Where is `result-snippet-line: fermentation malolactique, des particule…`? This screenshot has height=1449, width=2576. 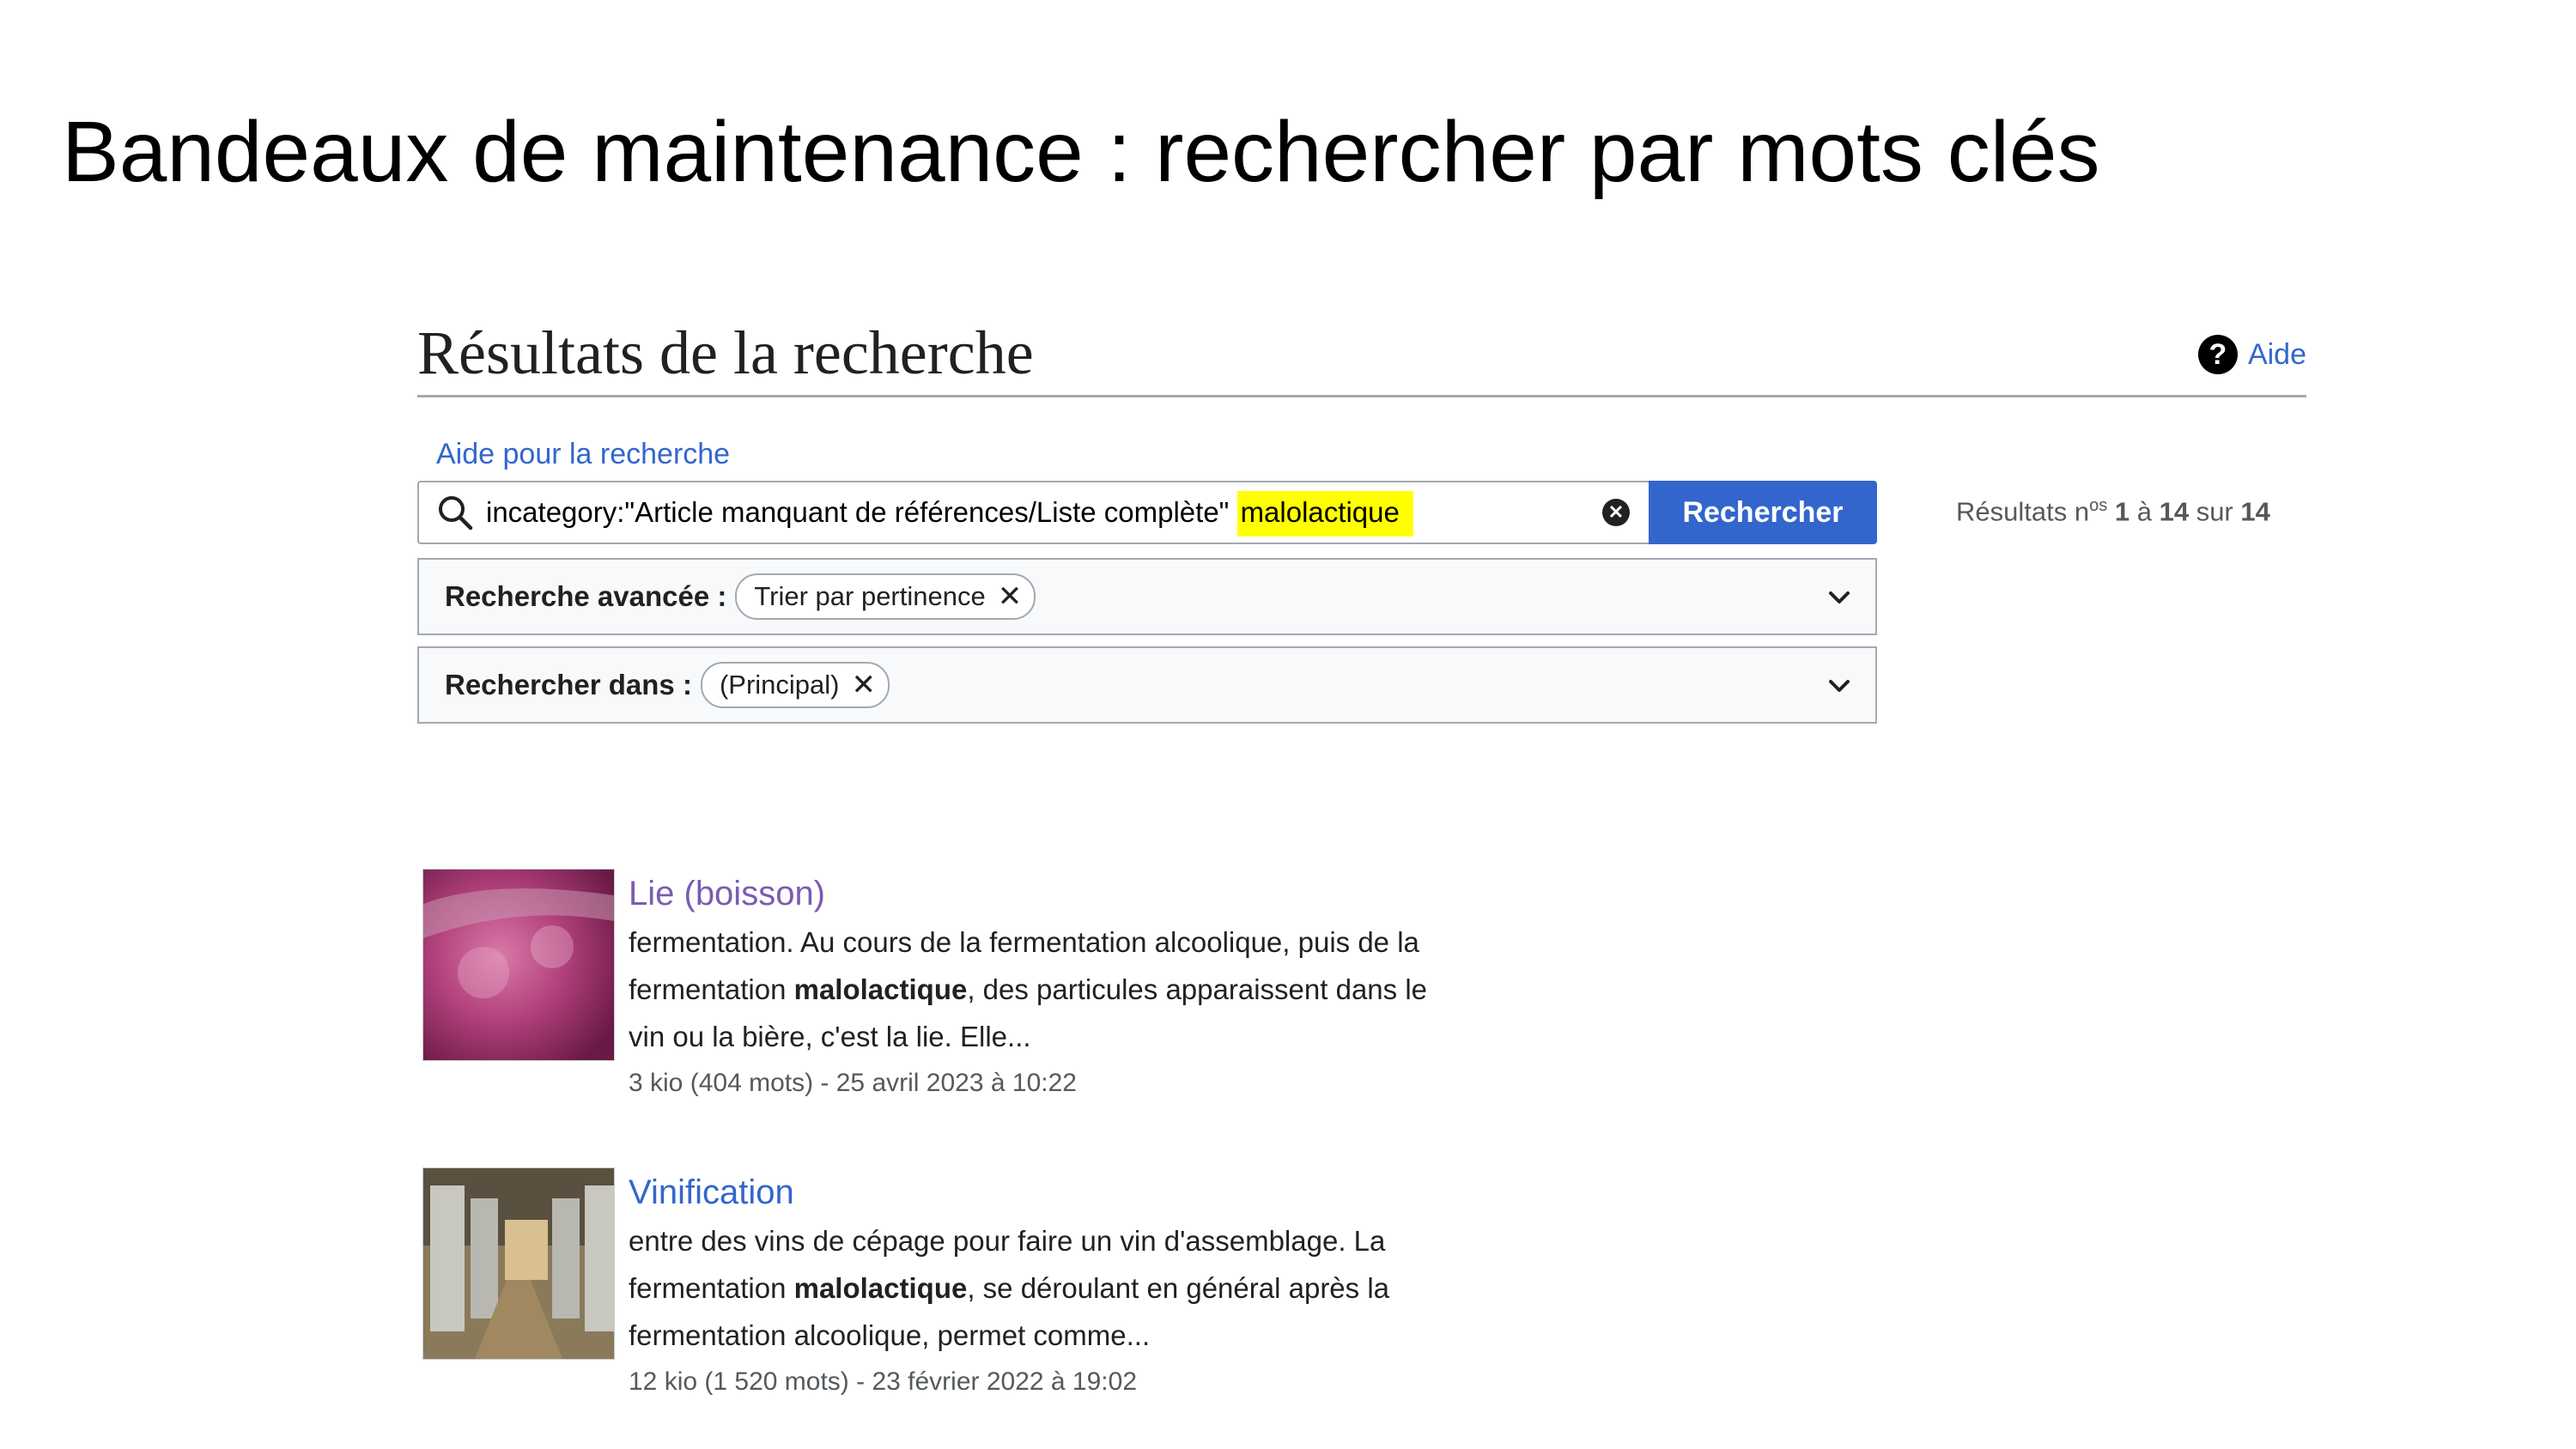
result-snippet-line: fermentation malolactique, des particule… is located at coordinates (1028, 989).